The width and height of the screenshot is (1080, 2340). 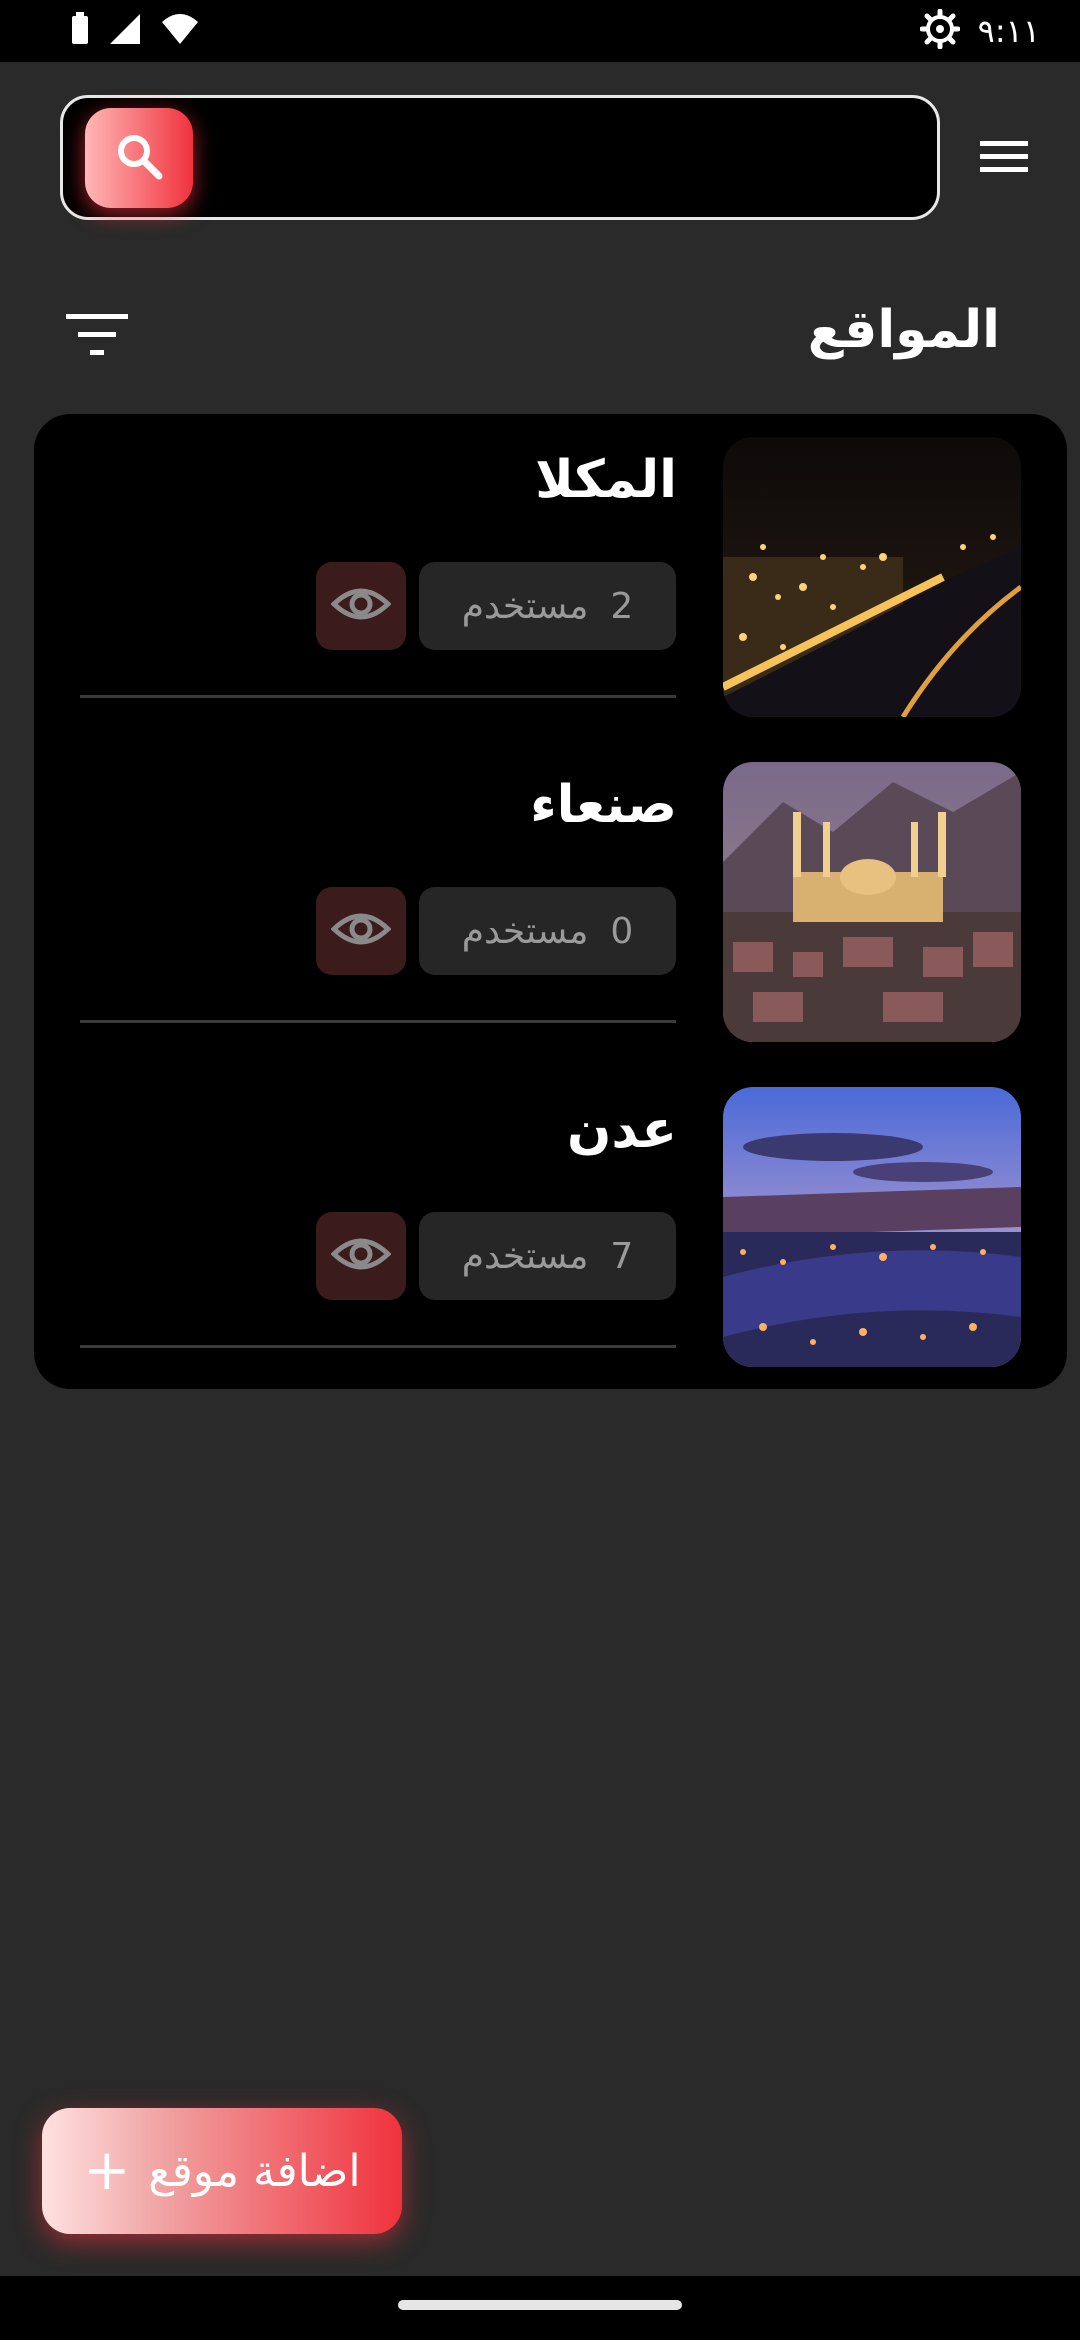 I want to click on plus-icon: +, so click(x=107, y=2170).